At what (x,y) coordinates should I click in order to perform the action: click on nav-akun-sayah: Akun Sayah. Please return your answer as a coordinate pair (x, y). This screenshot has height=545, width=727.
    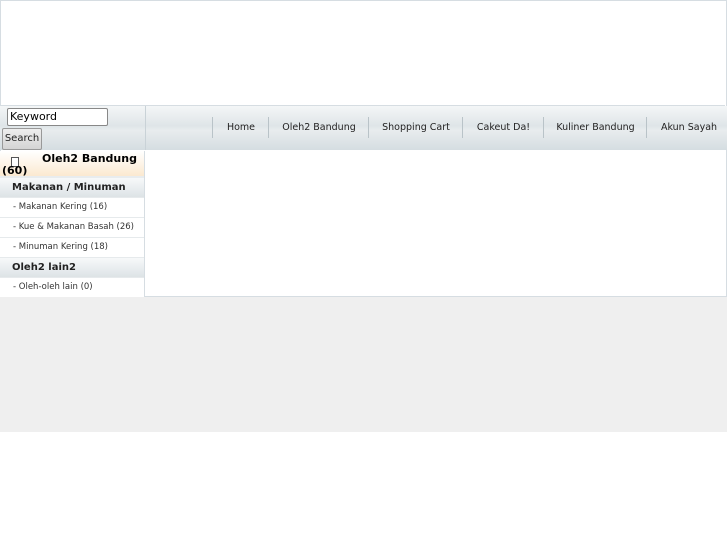
    Looking at the image, I should click on (686, 127).